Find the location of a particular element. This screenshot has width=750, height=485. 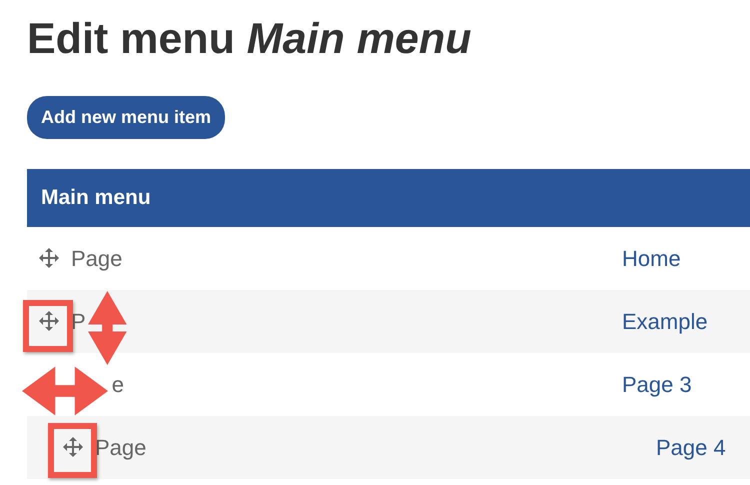

page-title: Edit menu Main menu is located at coordinates (249, 39).